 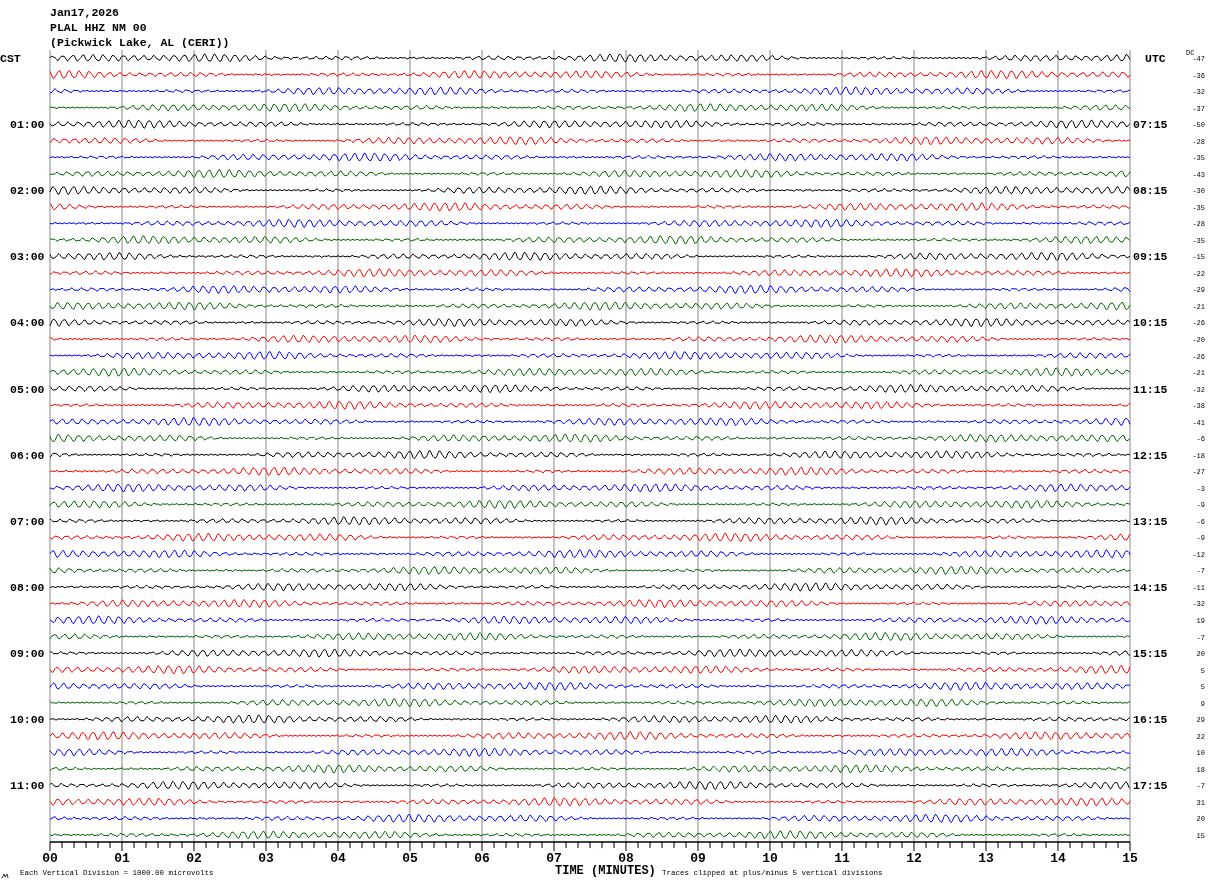 I want to click on utc-time-label: 09:15, so click(x=1150, y=257).